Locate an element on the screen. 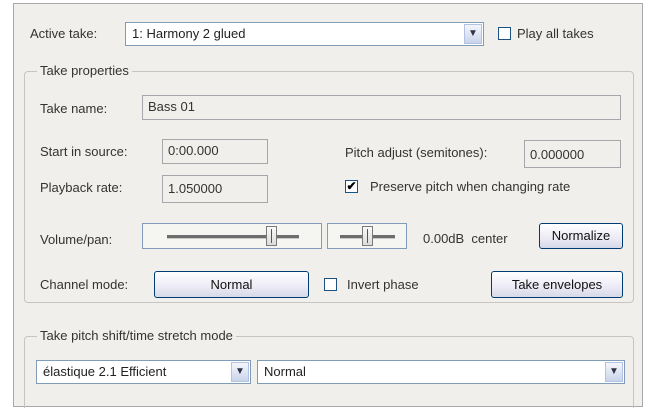 The width and height of the screenshot is (650, 411). pan-slider-thumb is located at coordinates (367, 236).